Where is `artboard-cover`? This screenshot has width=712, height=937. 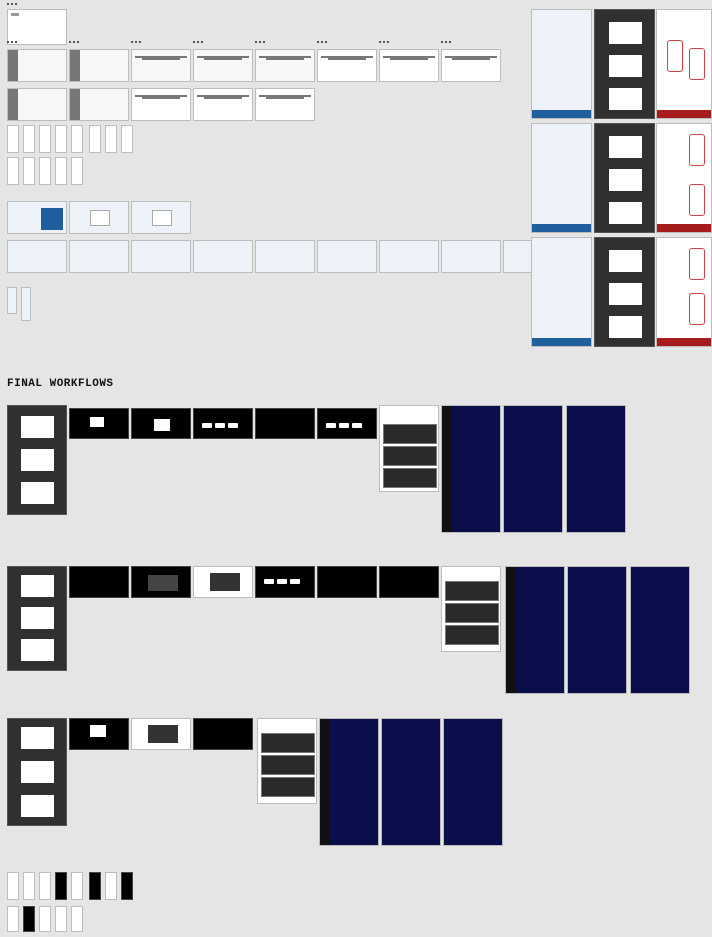 artboard-cover is located at coordinates (37, 27).